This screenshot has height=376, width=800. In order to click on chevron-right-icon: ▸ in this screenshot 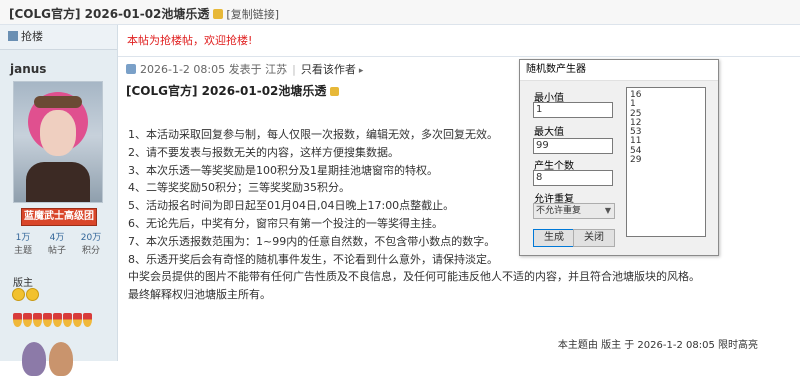, I will do `click(361, 71)`.